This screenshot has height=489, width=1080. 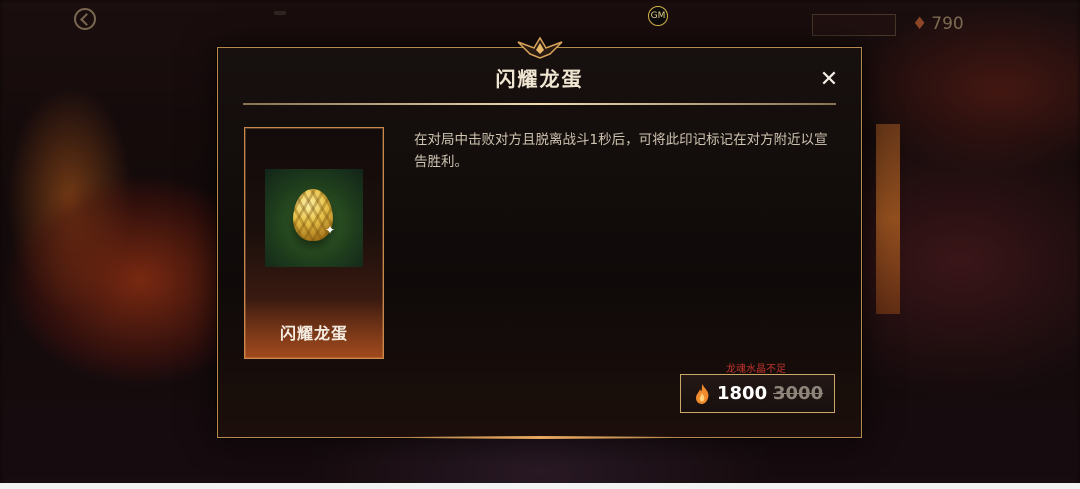 I want to click on bottom-glow-divider, so click(x=540, y=437).